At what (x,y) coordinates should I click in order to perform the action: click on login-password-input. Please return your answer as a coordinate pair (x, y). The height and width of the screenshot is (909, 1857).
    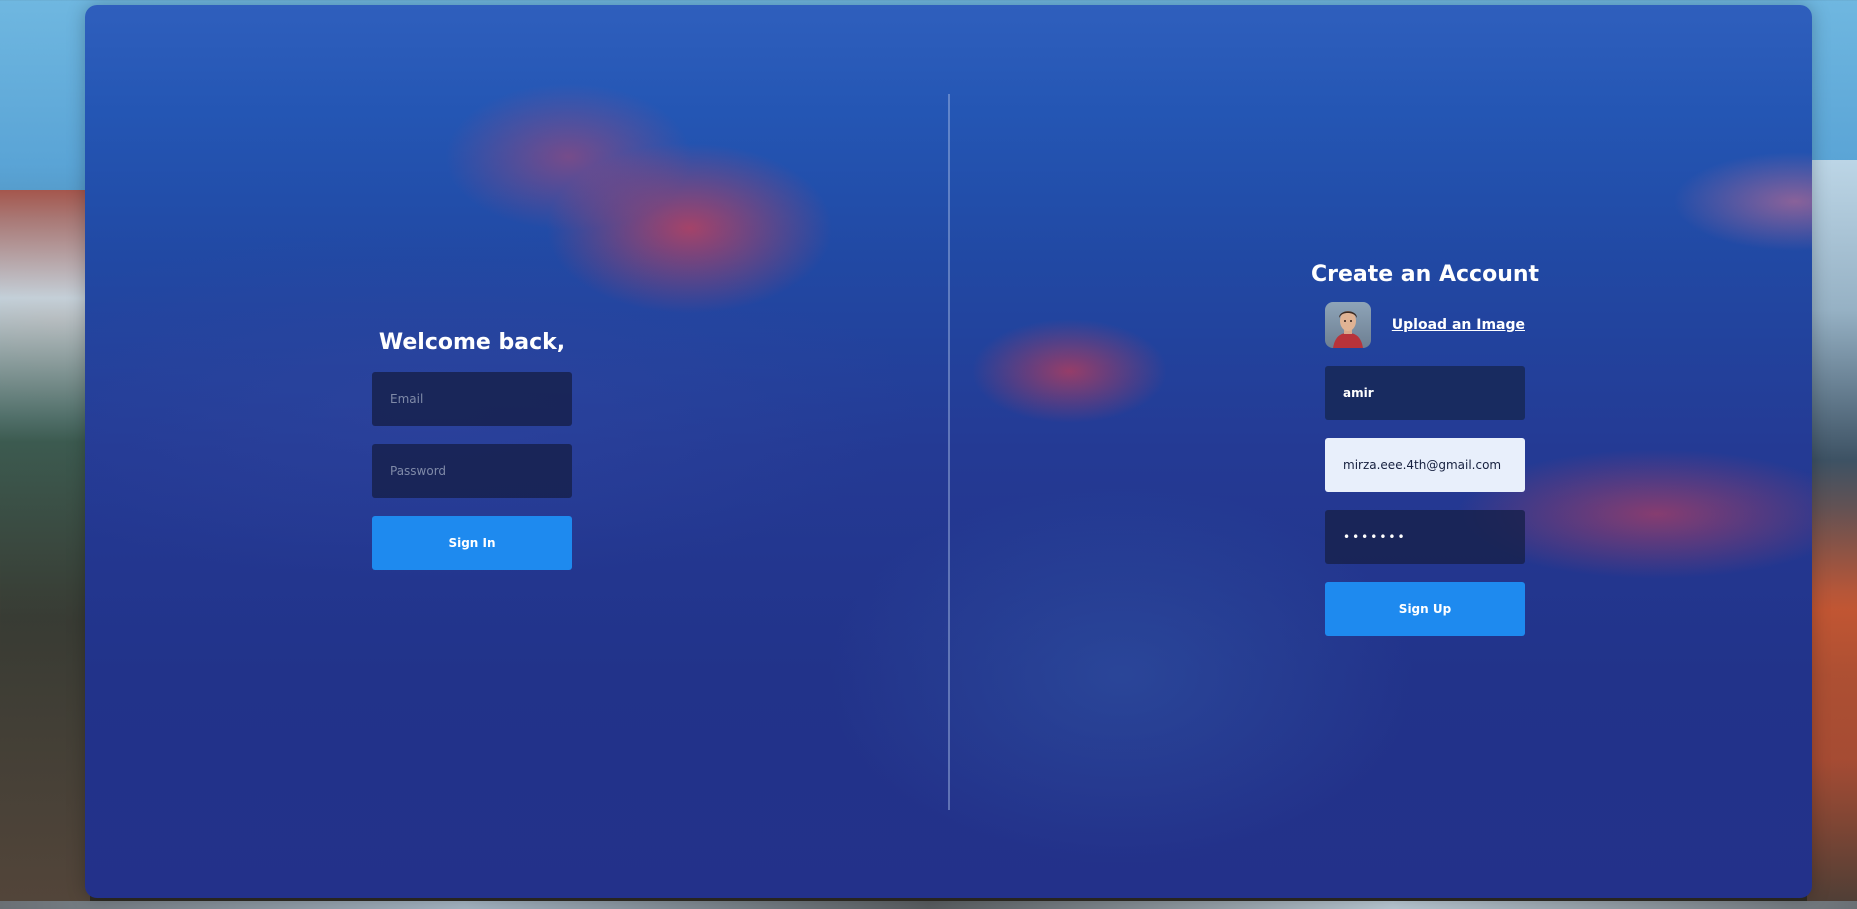
    Looking at the image, I should click on (472, 471).